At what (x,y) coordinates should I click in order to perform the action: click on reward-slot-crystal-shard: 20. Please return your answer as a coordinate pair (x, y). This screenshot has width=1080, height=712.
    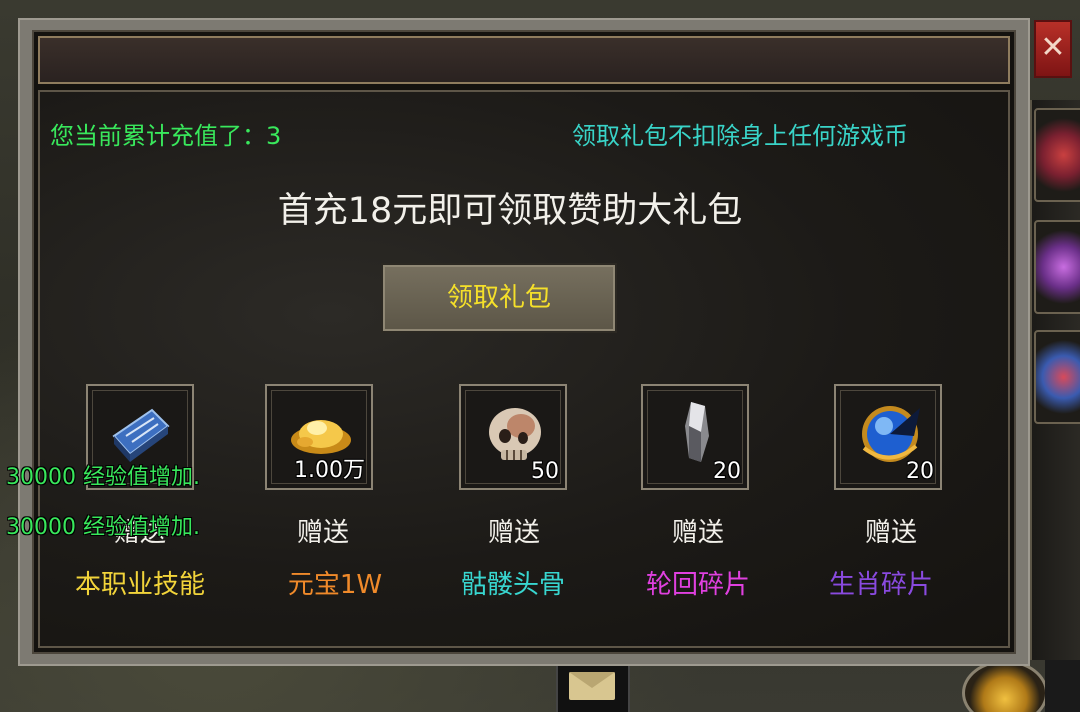
    Looking at the image, I should click on (695, 437).